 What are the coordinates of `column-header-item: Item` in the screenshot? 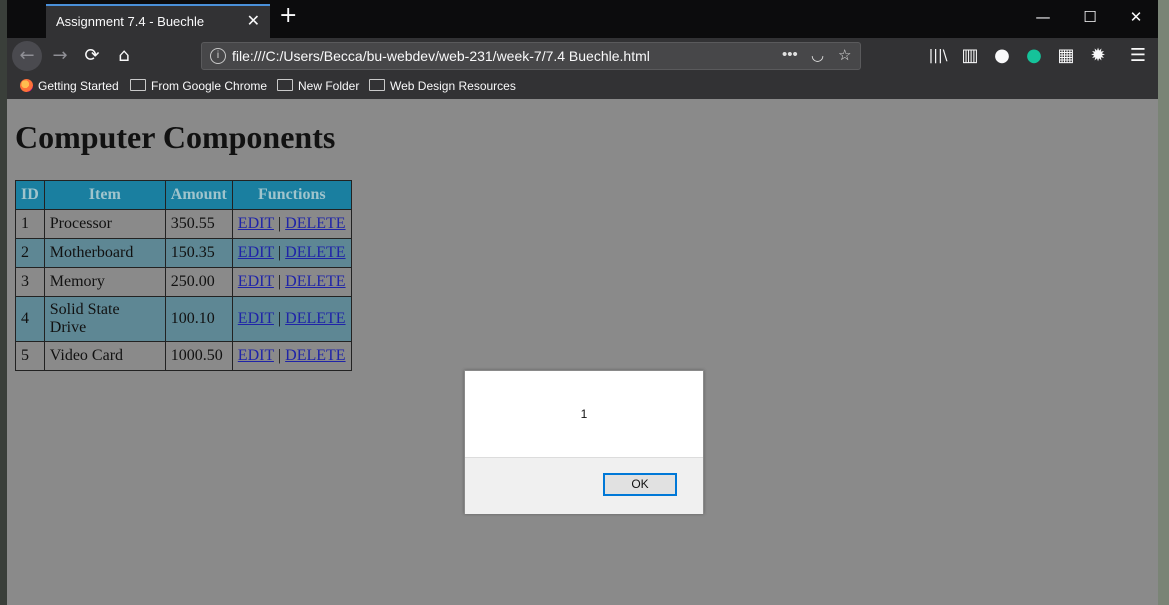 It's located at (104, 195).